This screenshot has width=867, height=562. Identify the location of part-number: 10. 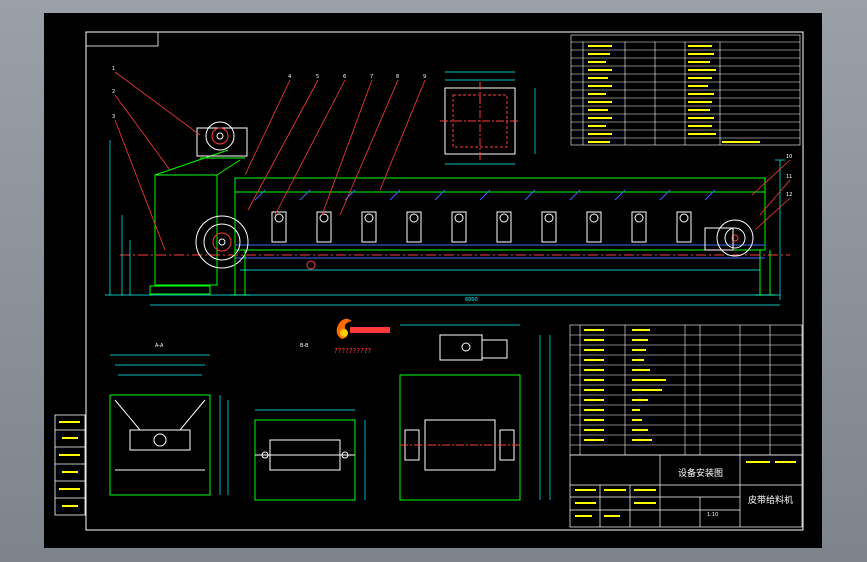
(789, 157).